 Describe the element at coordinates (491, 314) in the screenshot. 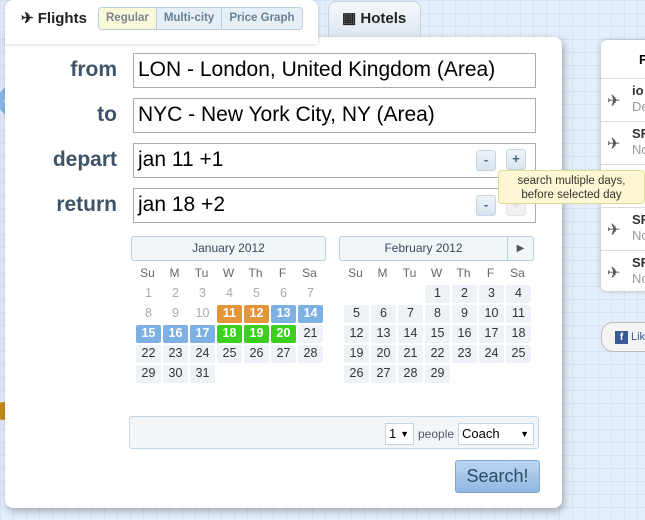

I see `calendar-day: 10` at that location.